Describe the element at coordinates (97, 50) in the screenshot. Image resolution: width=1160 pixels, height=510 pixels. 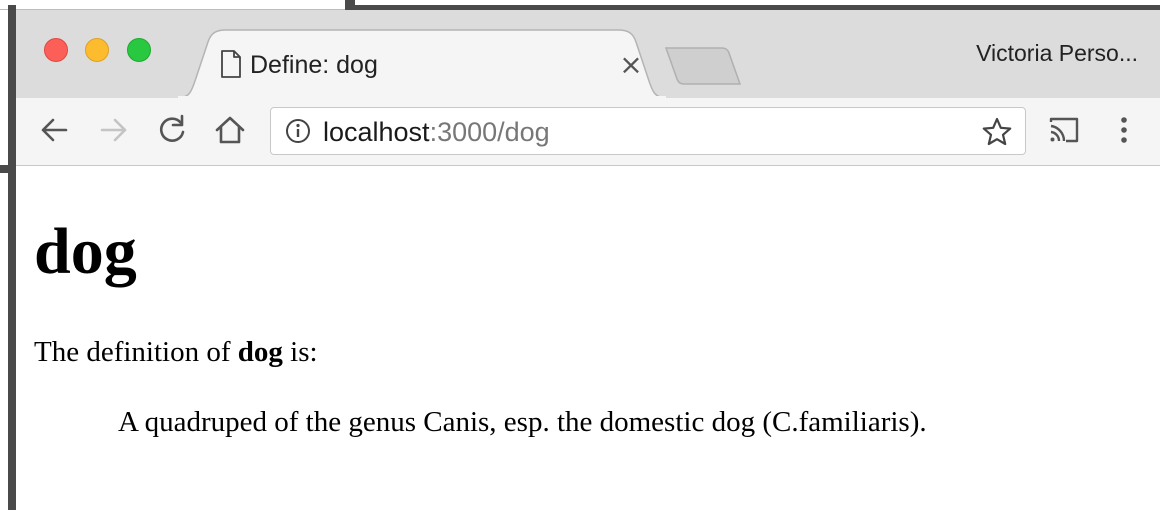
I see `minimize-window-button` at that location.